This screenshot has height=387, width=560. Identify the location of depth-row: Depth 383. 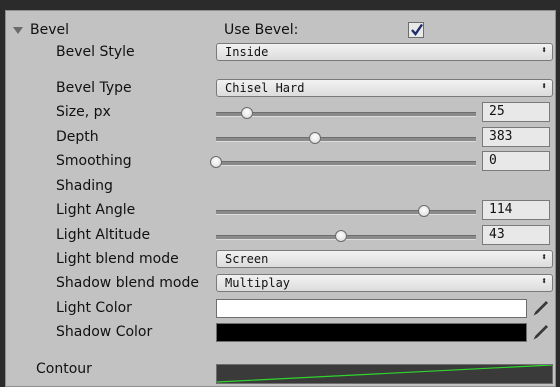
(280, 138).